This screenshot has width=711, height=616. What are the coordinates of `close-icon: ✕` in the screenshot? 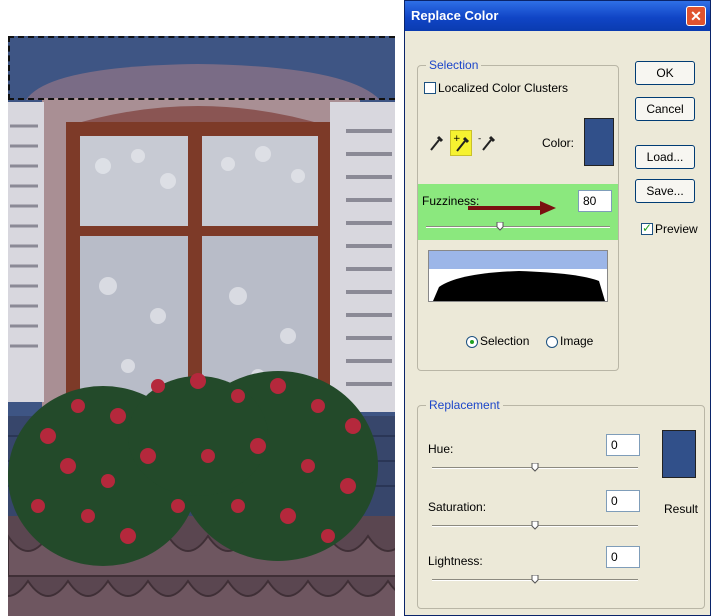 It's located at (696, 16).